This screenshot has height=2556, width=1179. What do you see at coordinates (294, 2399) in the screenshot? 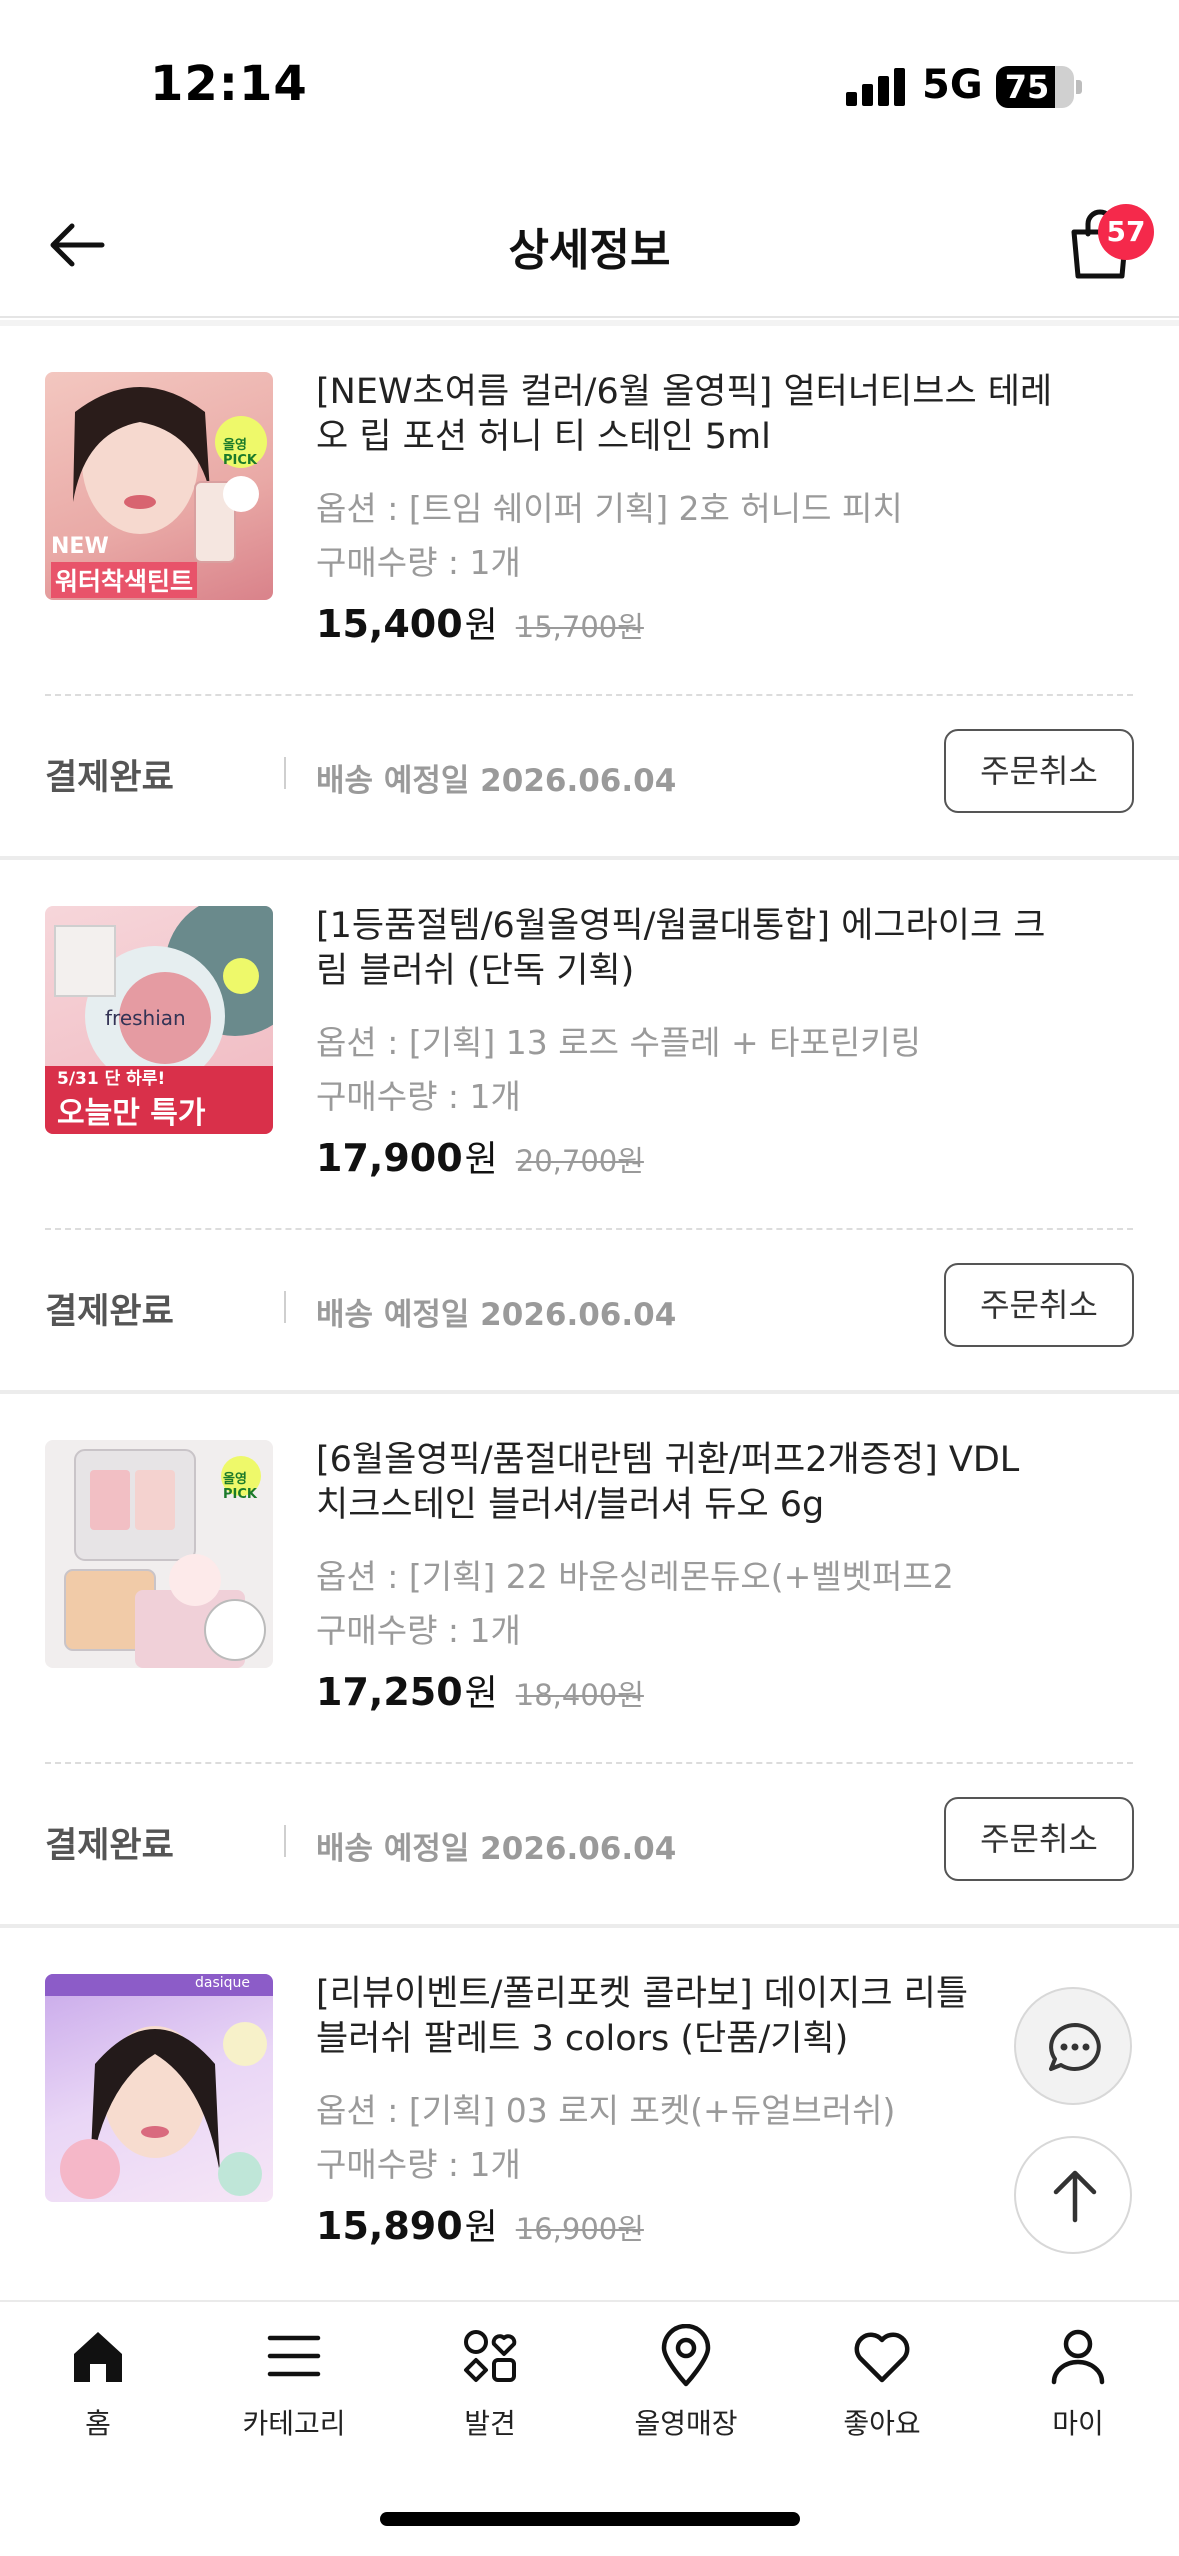
I see `nav-item-category: 카테고리` at bounding box center [294, 2399].